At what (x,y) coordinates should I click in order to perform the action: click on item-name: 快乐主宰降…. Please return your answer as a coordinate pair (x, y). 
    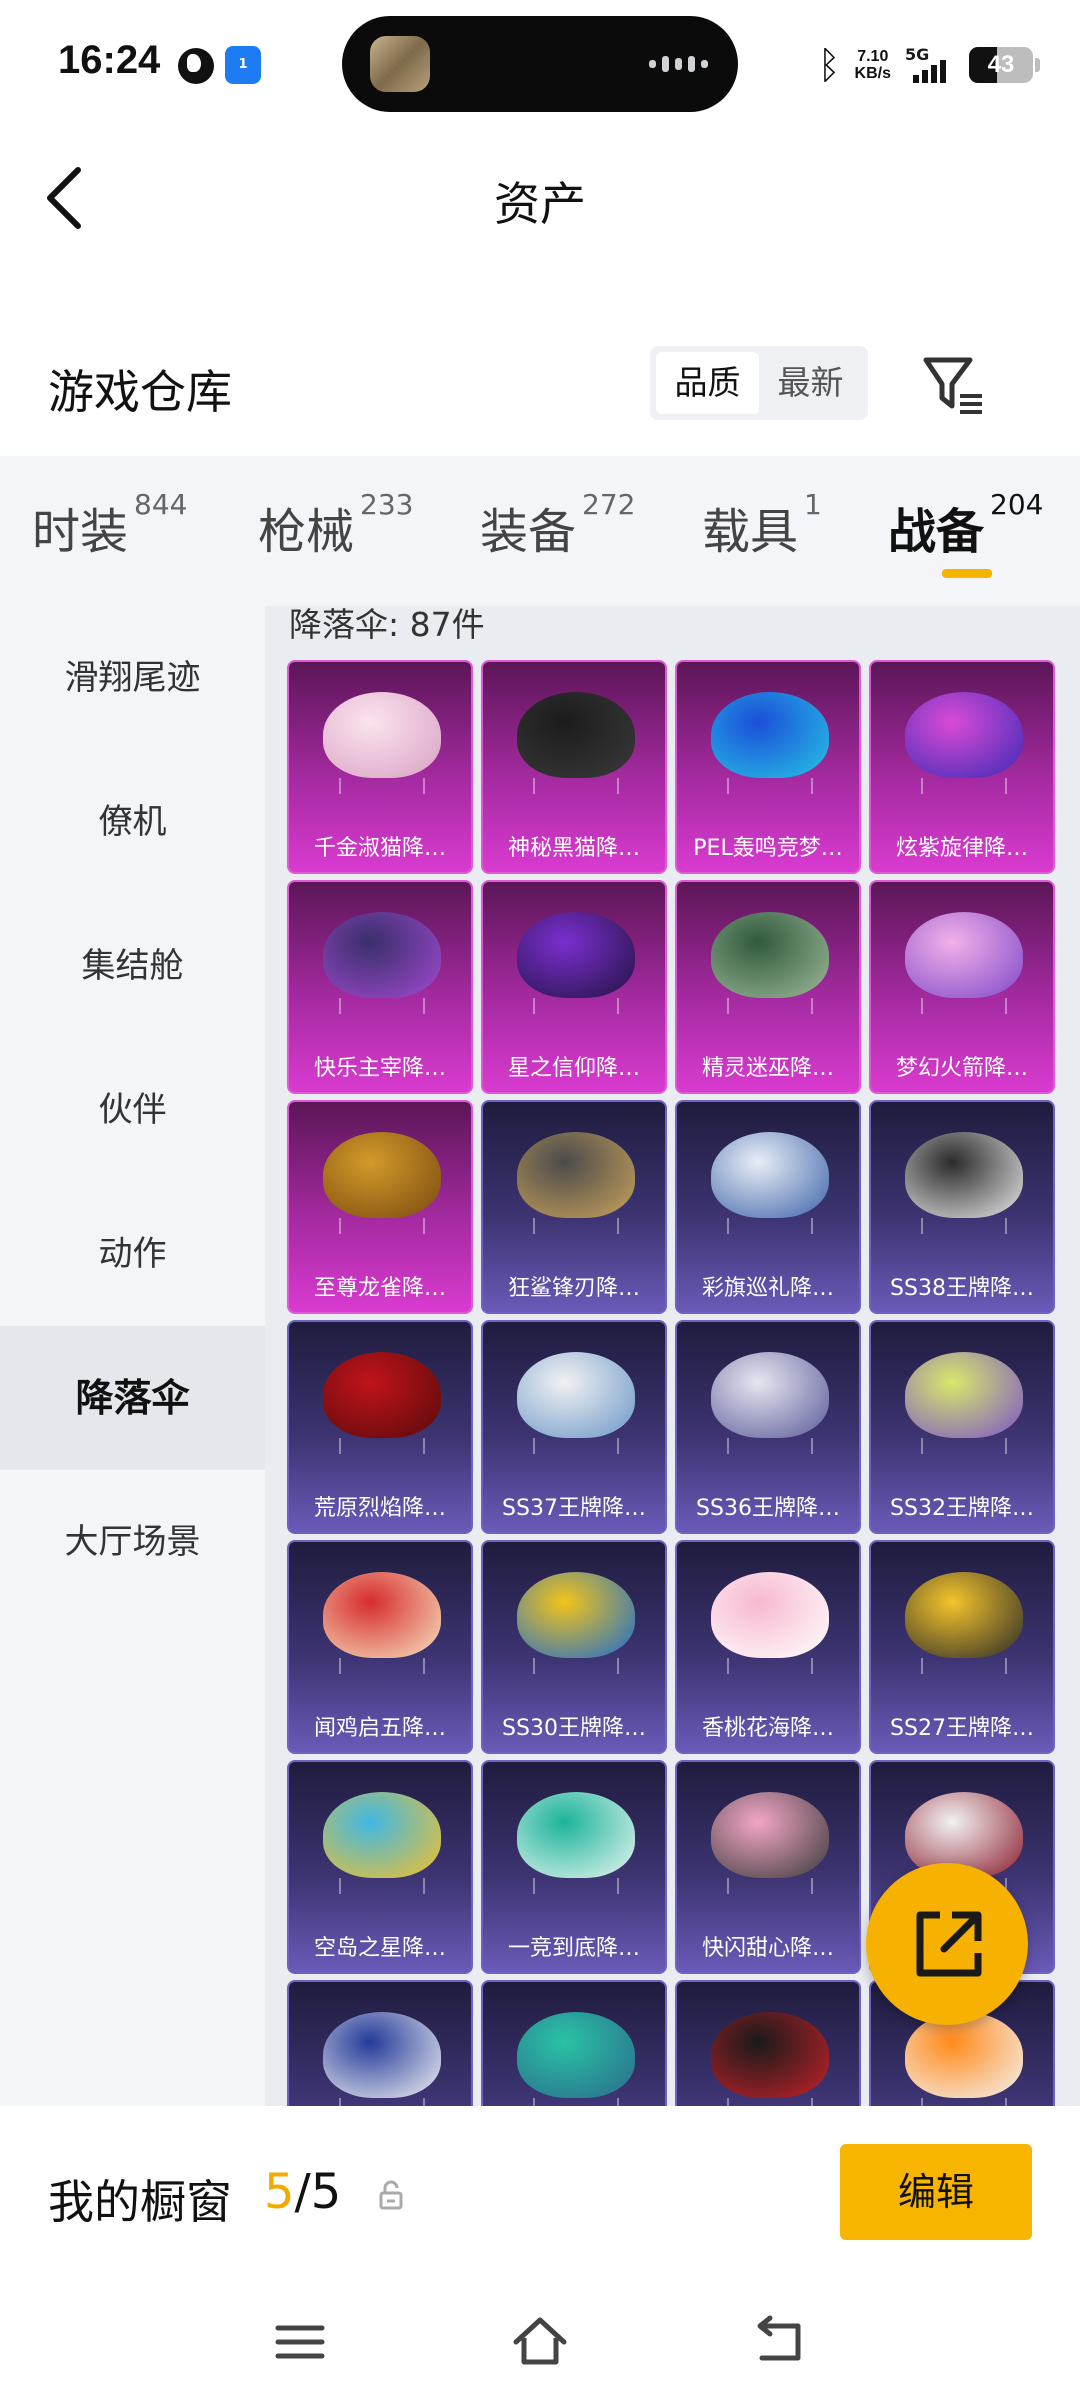
    Looking at the image, I should click on (379, 1068).